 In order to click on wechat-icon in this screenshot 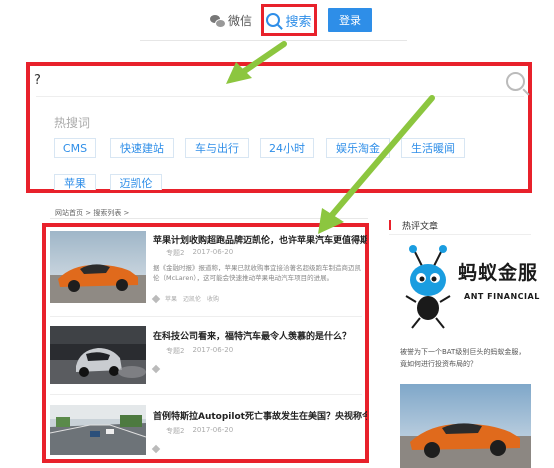, I will do `click(218, 21)`.